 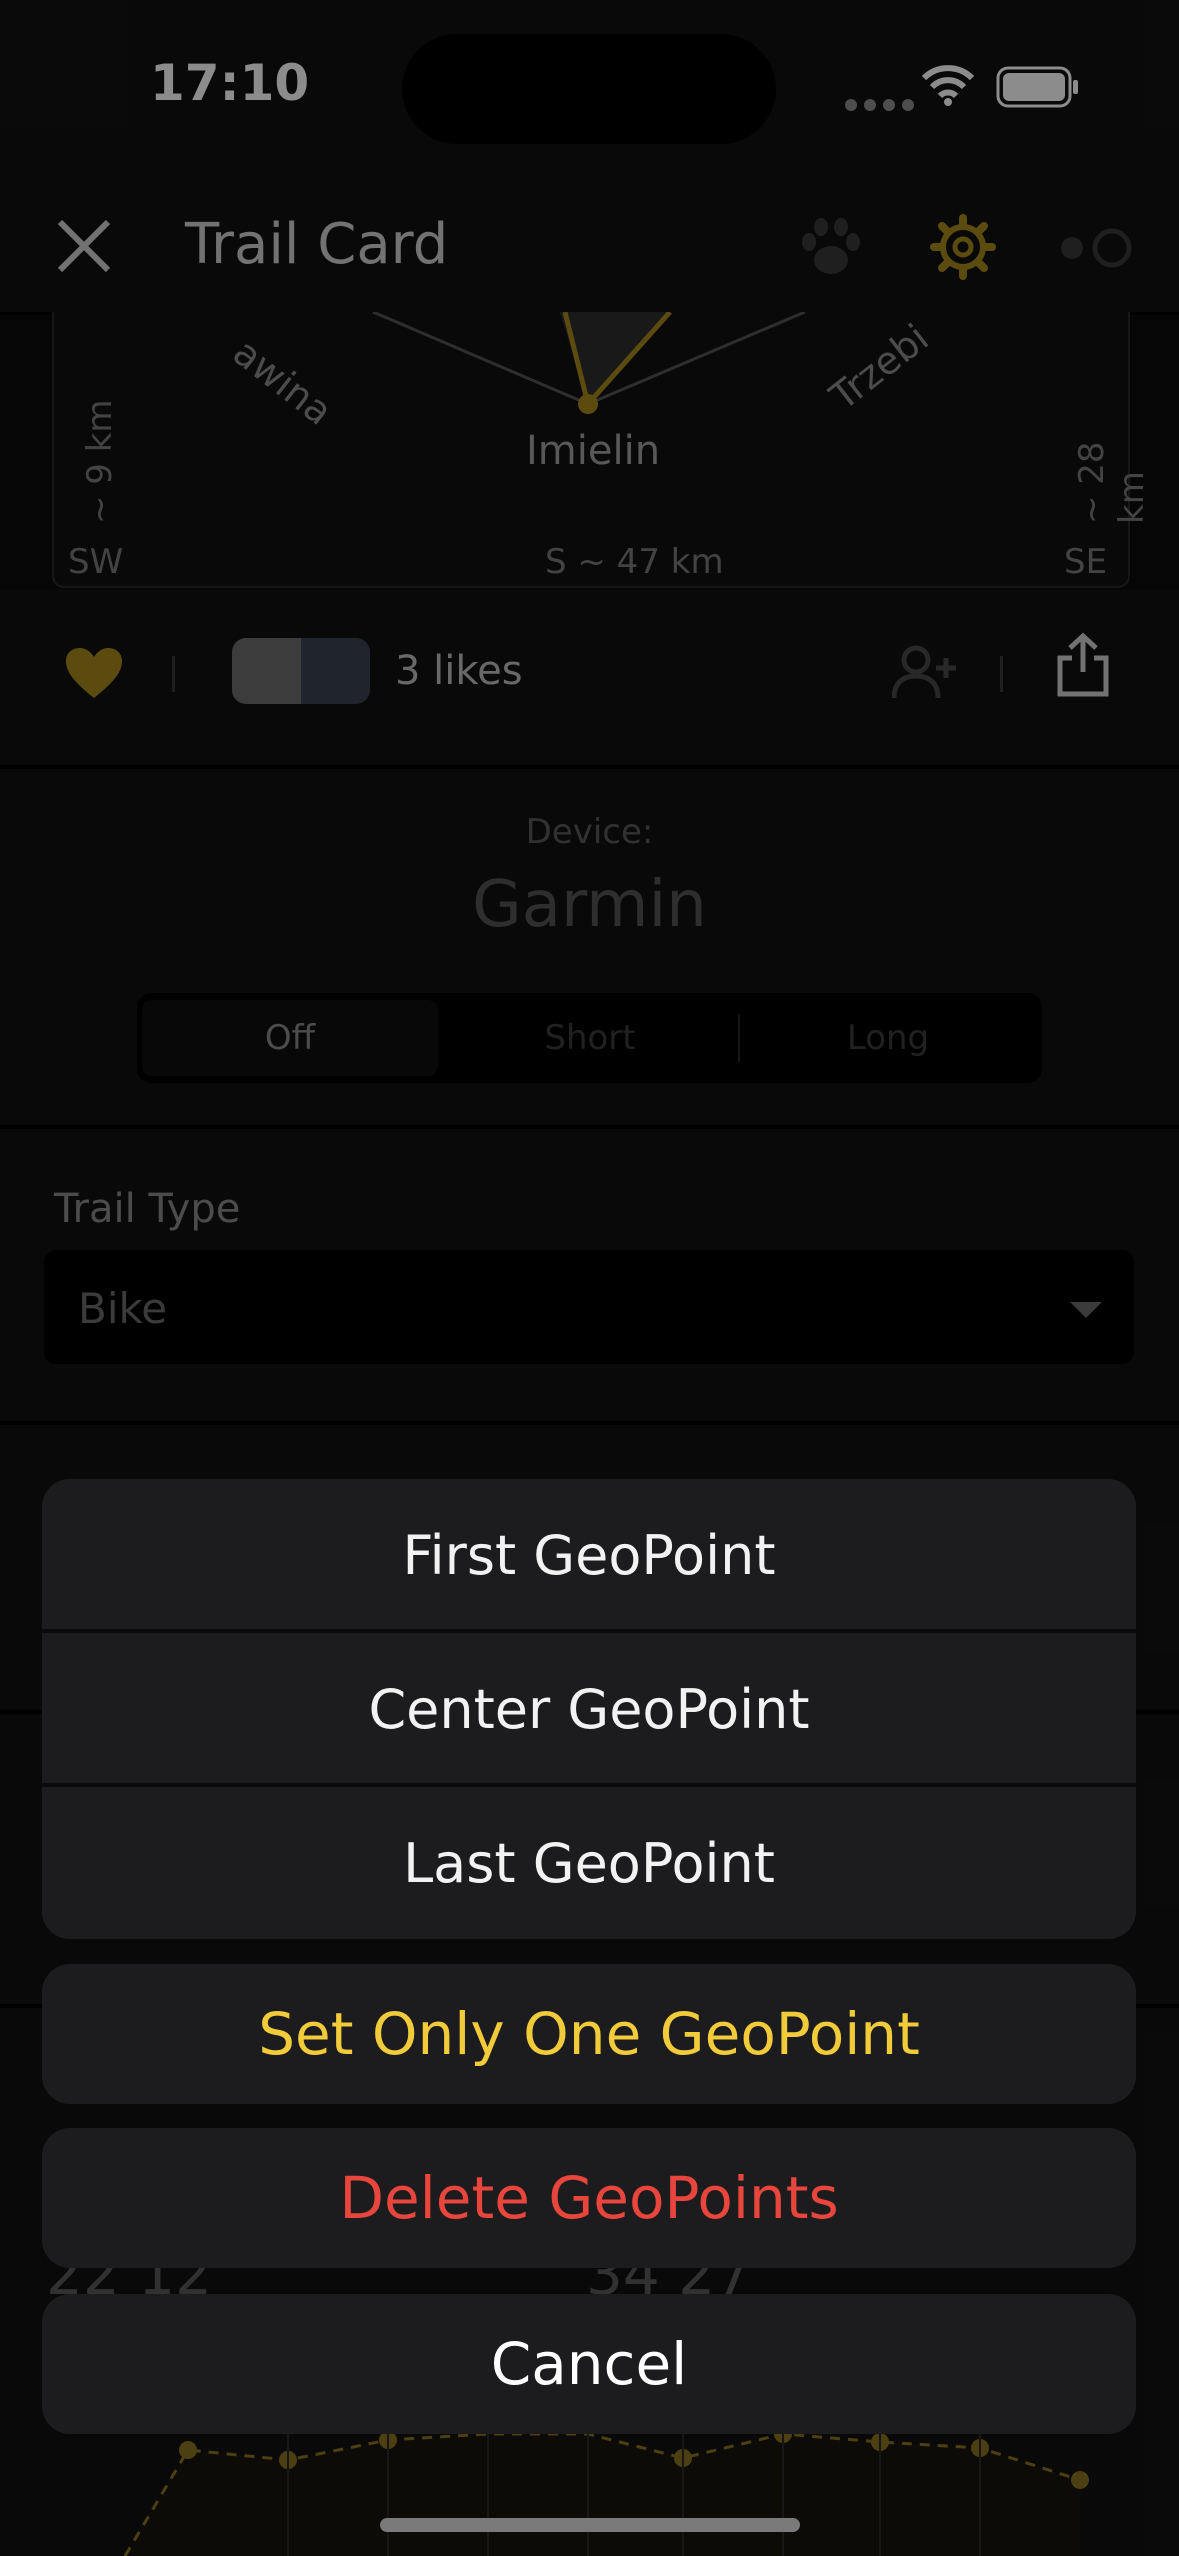 I want to click on first-geopoint-button: First GeoPoint, so click(x=589, y=1555).